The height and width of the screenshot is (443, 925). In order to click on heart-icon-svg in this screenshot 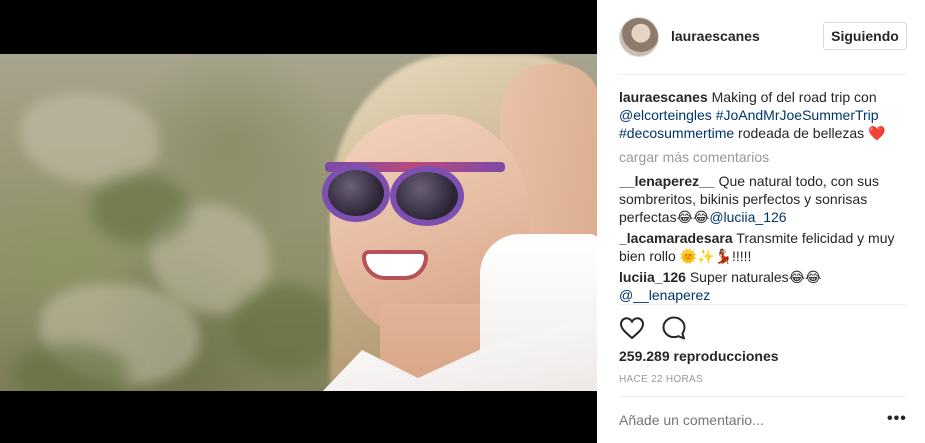, I will do `click(632, 328)`.